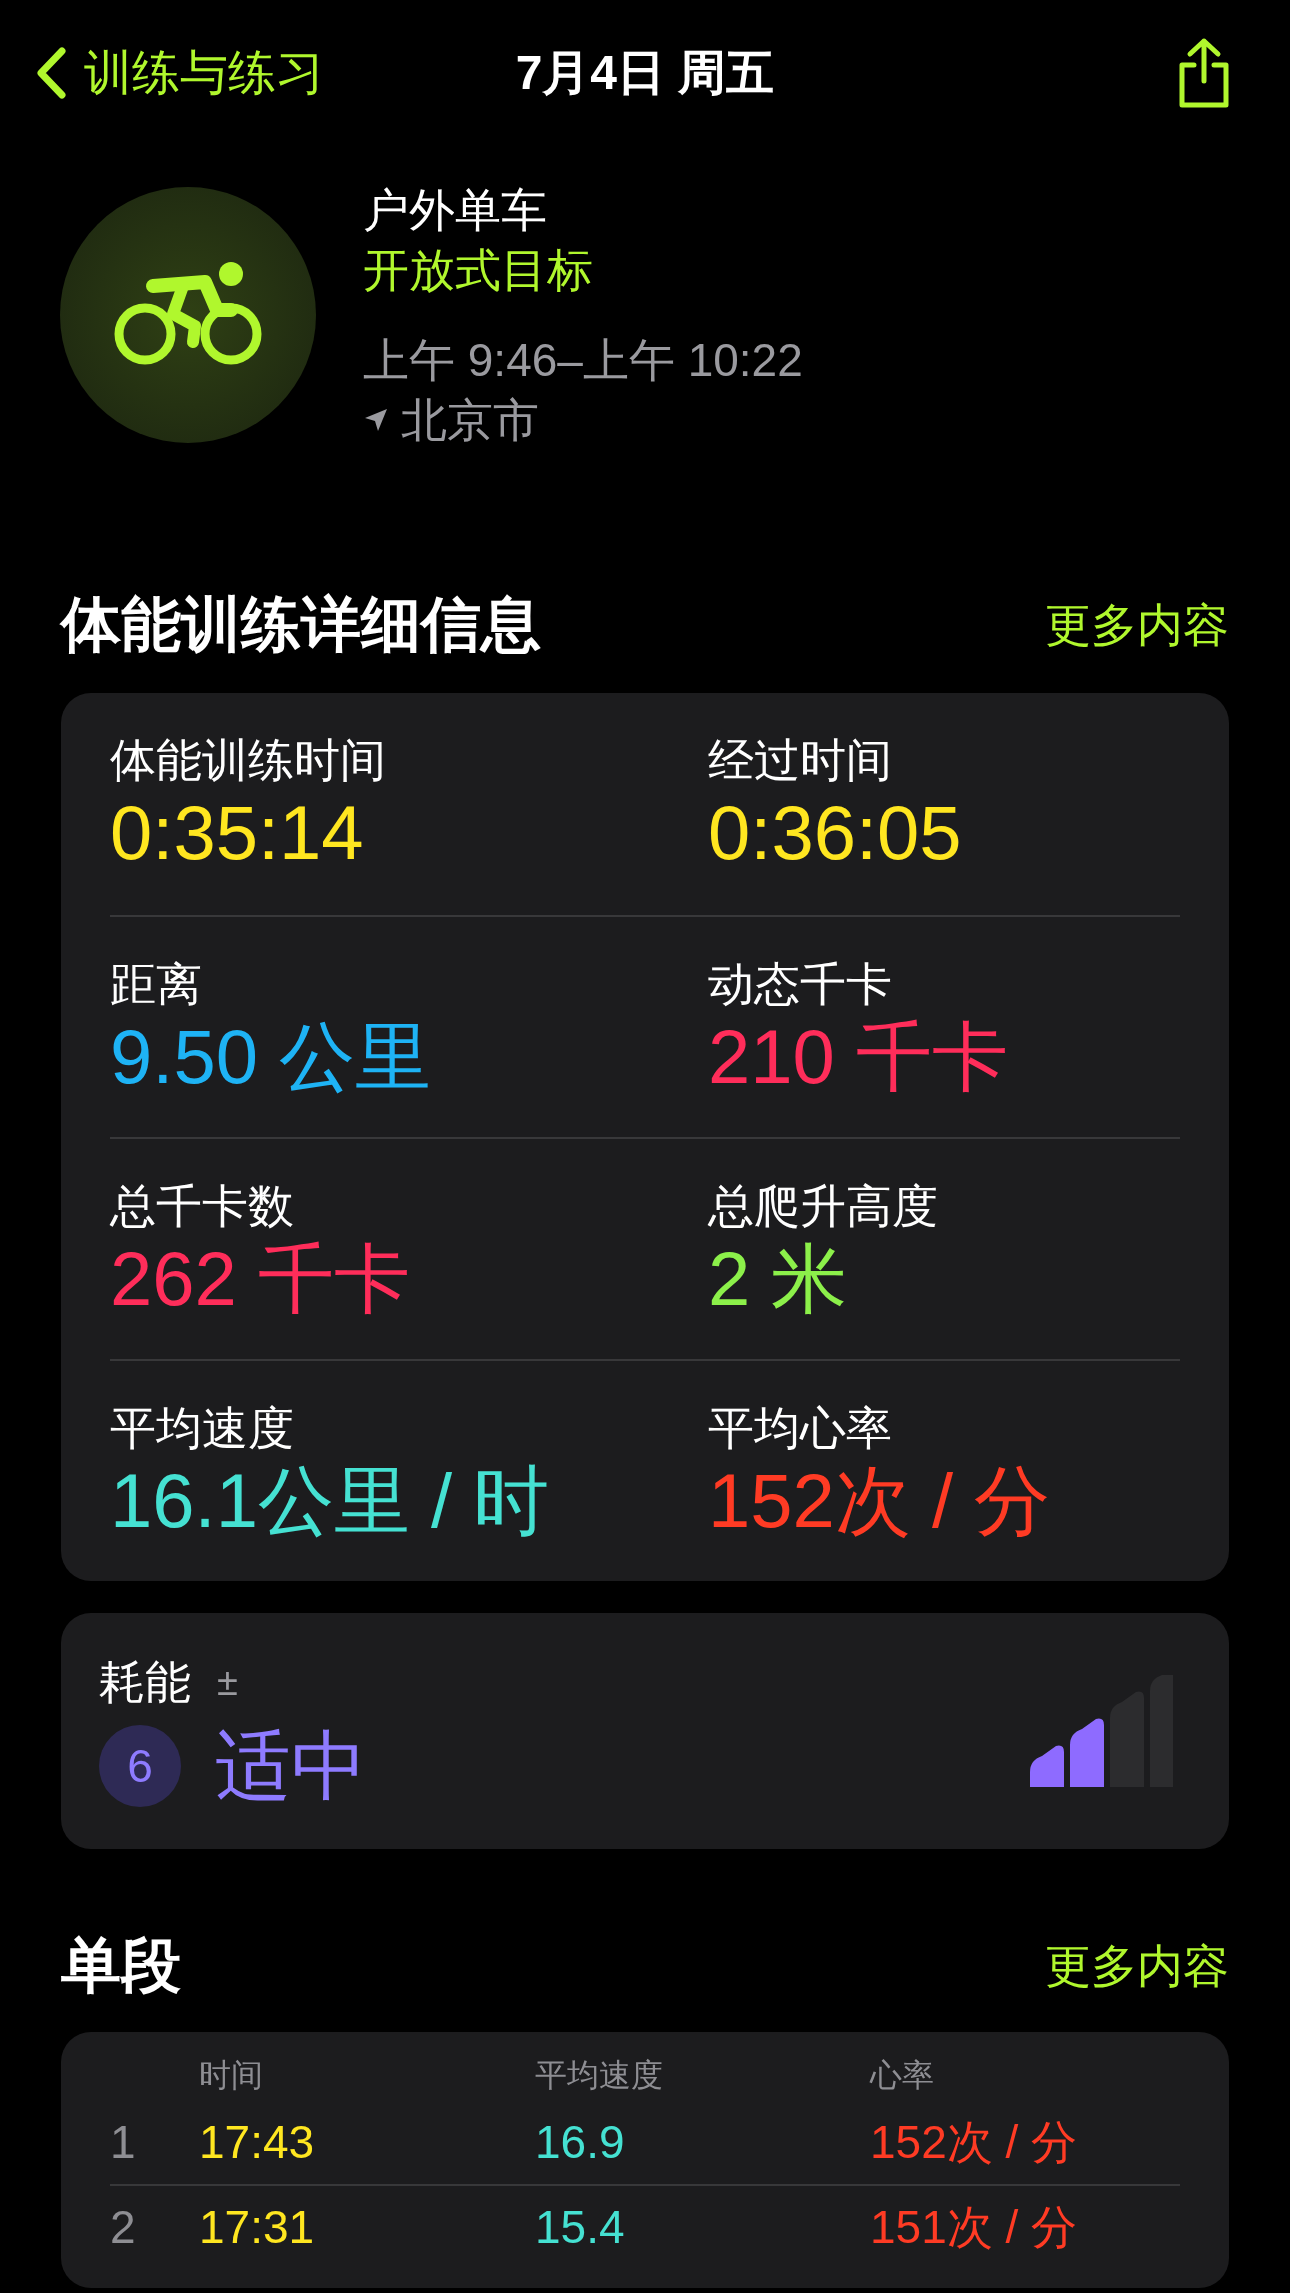 This screenshot has width=1290, height=2293. Describe the element at coordinates (257, 2227) in the screenshot. I see `segment-time: 17:31` at that location.